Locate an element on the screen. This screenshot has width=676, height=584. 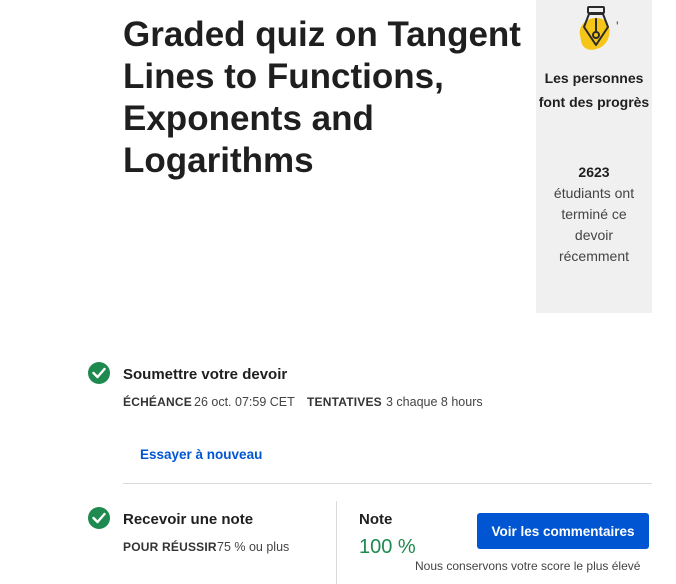
retry-link: Essayer à nouveau is located at coordinates (201, 454).